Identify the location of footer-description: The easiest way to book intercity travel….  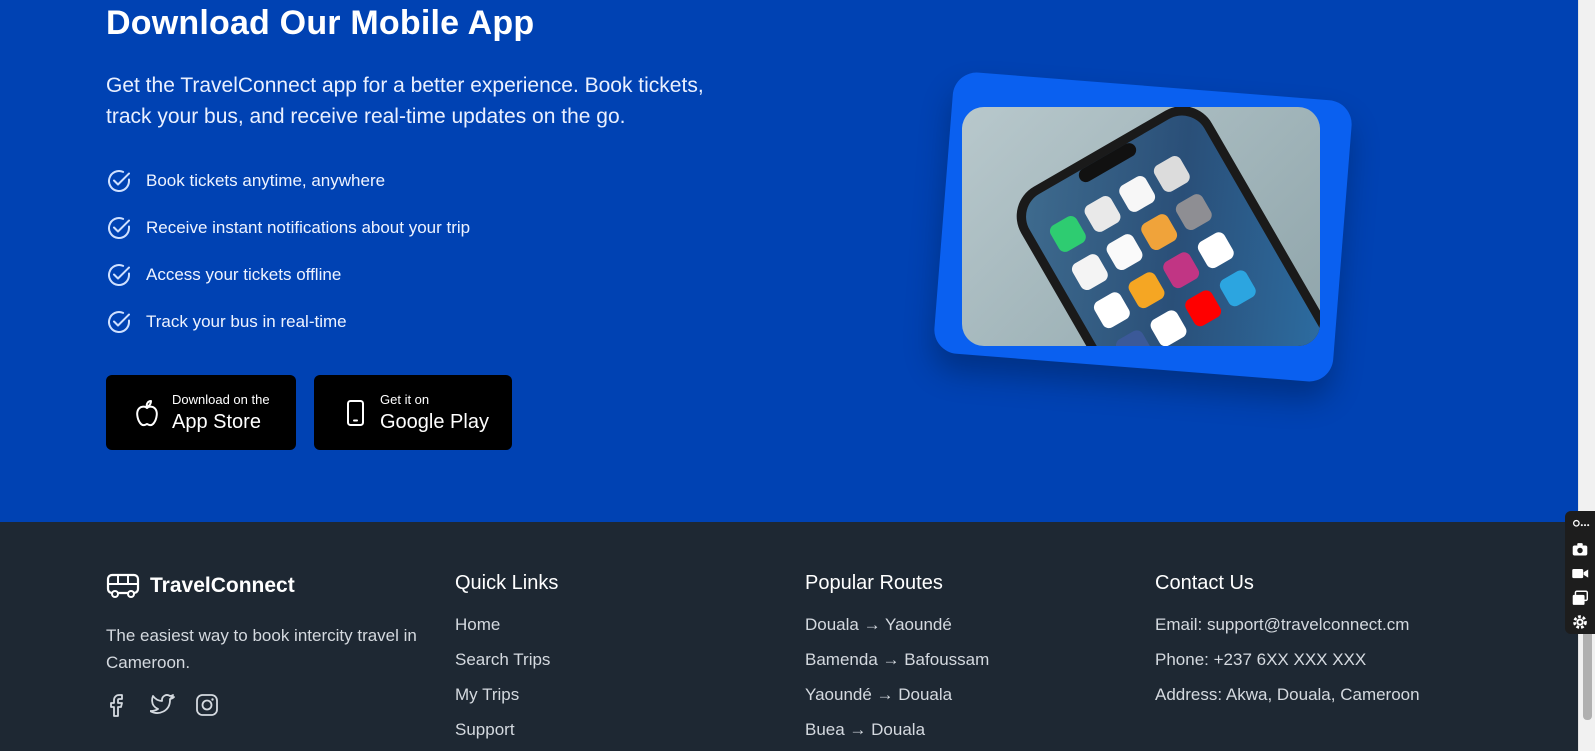
(261, 649).